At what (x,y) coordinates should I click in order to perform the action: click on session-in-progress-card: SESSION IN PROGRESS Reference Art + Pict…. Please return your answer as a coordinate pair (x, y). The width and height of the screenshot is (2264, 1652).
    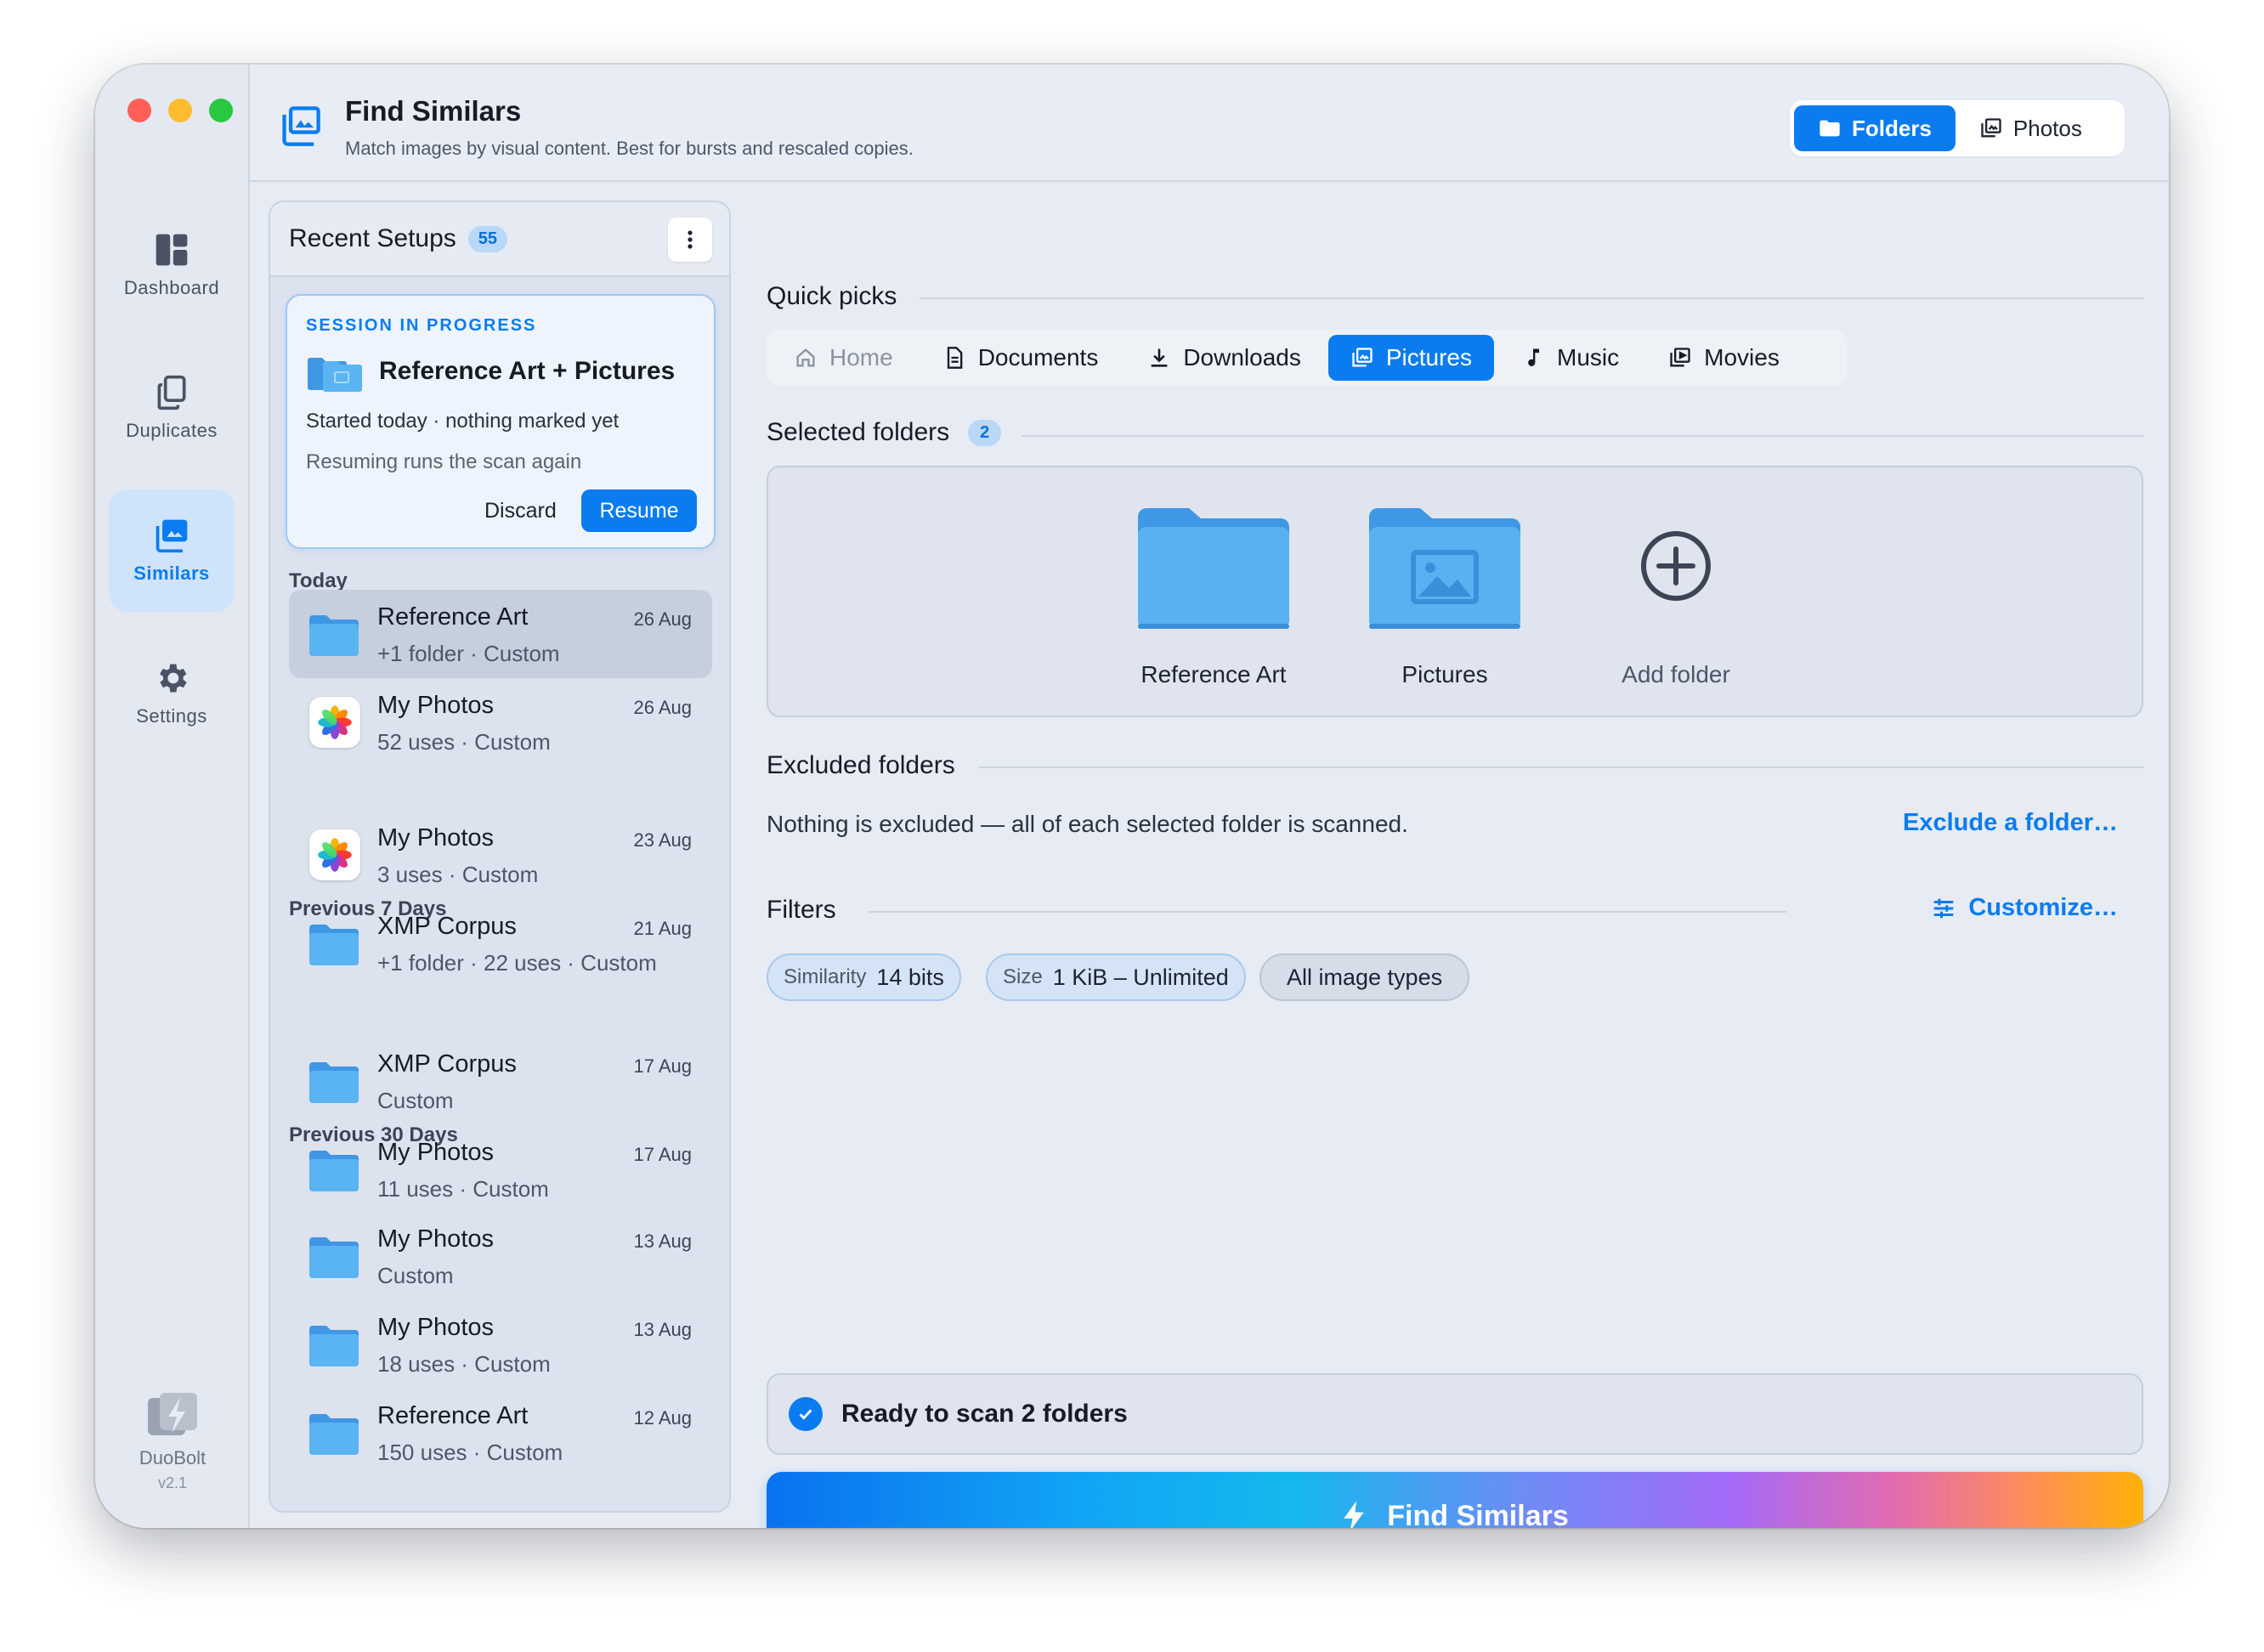
    Looking at the image, I should click on (501, 421).